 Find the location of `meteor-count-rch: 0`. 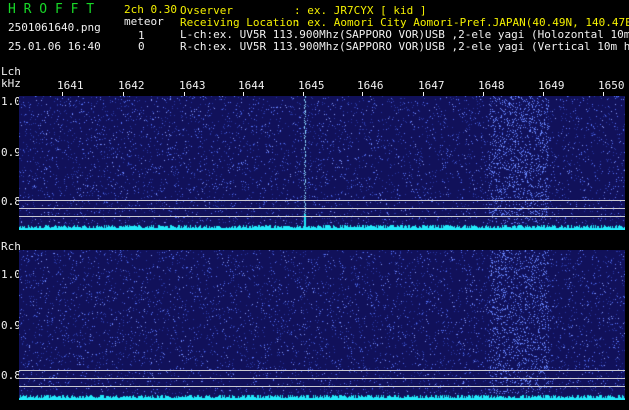

meteor-count-rch: 0 is located at coordinates (141, 46).